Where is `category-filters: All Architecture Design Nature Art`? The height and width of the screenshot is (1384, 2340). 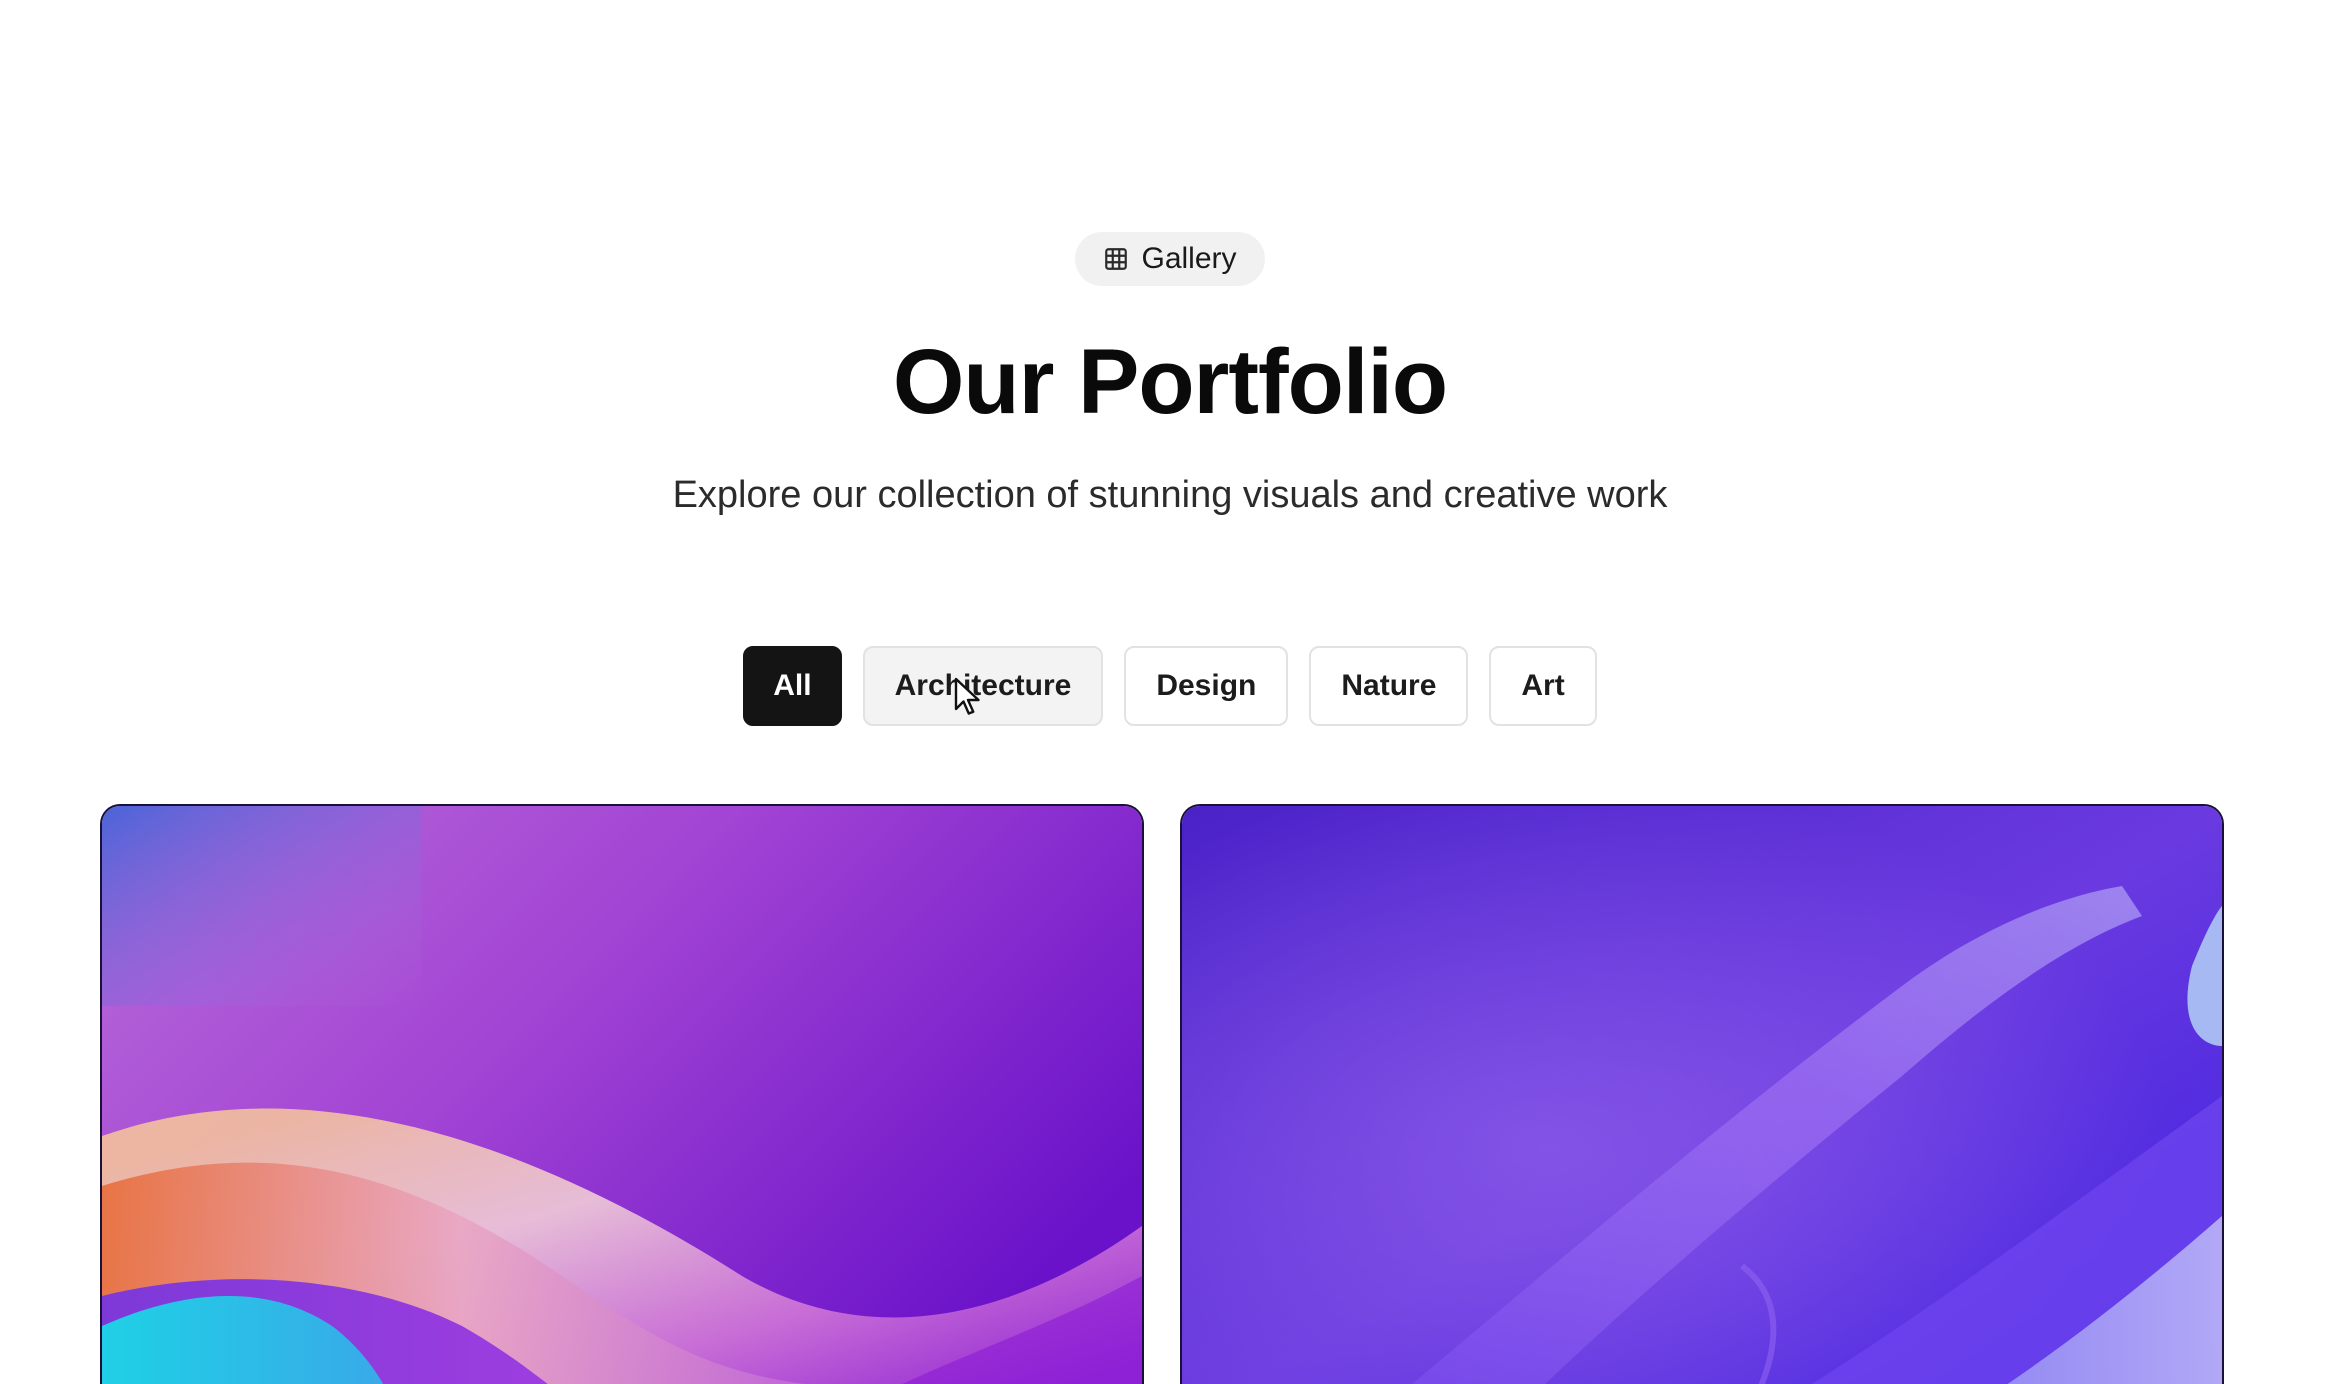
category-filters: All Architecture Design Nature Art is located at coordinates (1170, 686).